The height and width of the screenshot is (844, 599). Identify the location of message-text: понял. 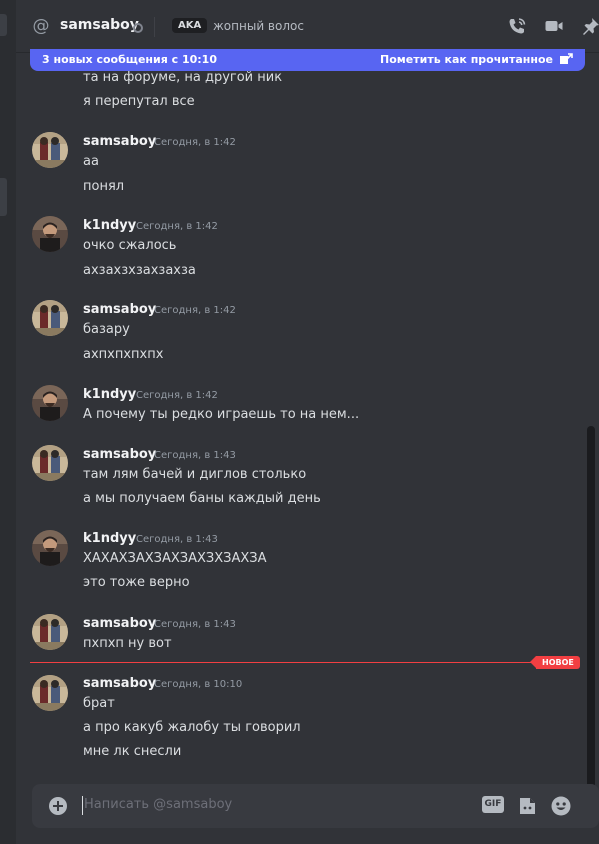
(104, 186).